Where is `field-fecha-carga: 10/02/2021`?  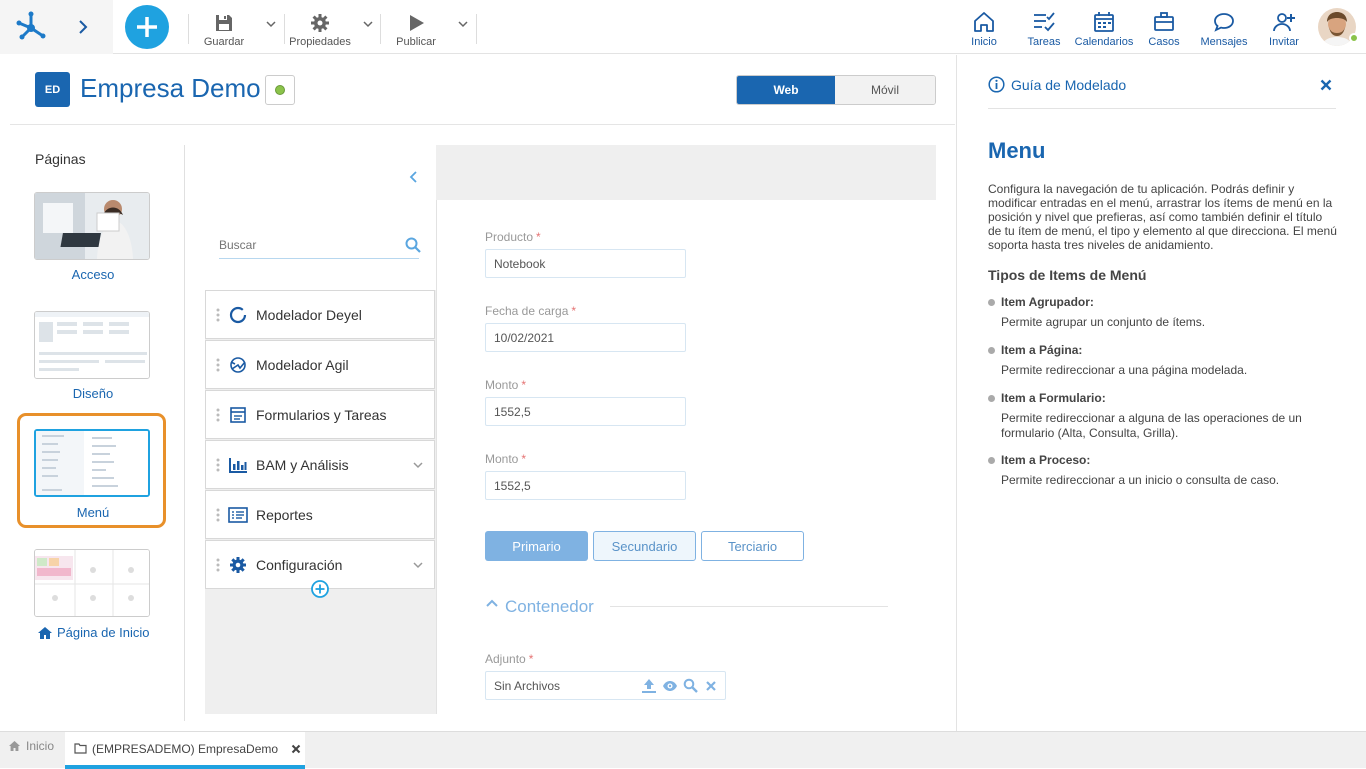
field-fecha-carga: 10/02/2021 is located at coordinates (585, 337).